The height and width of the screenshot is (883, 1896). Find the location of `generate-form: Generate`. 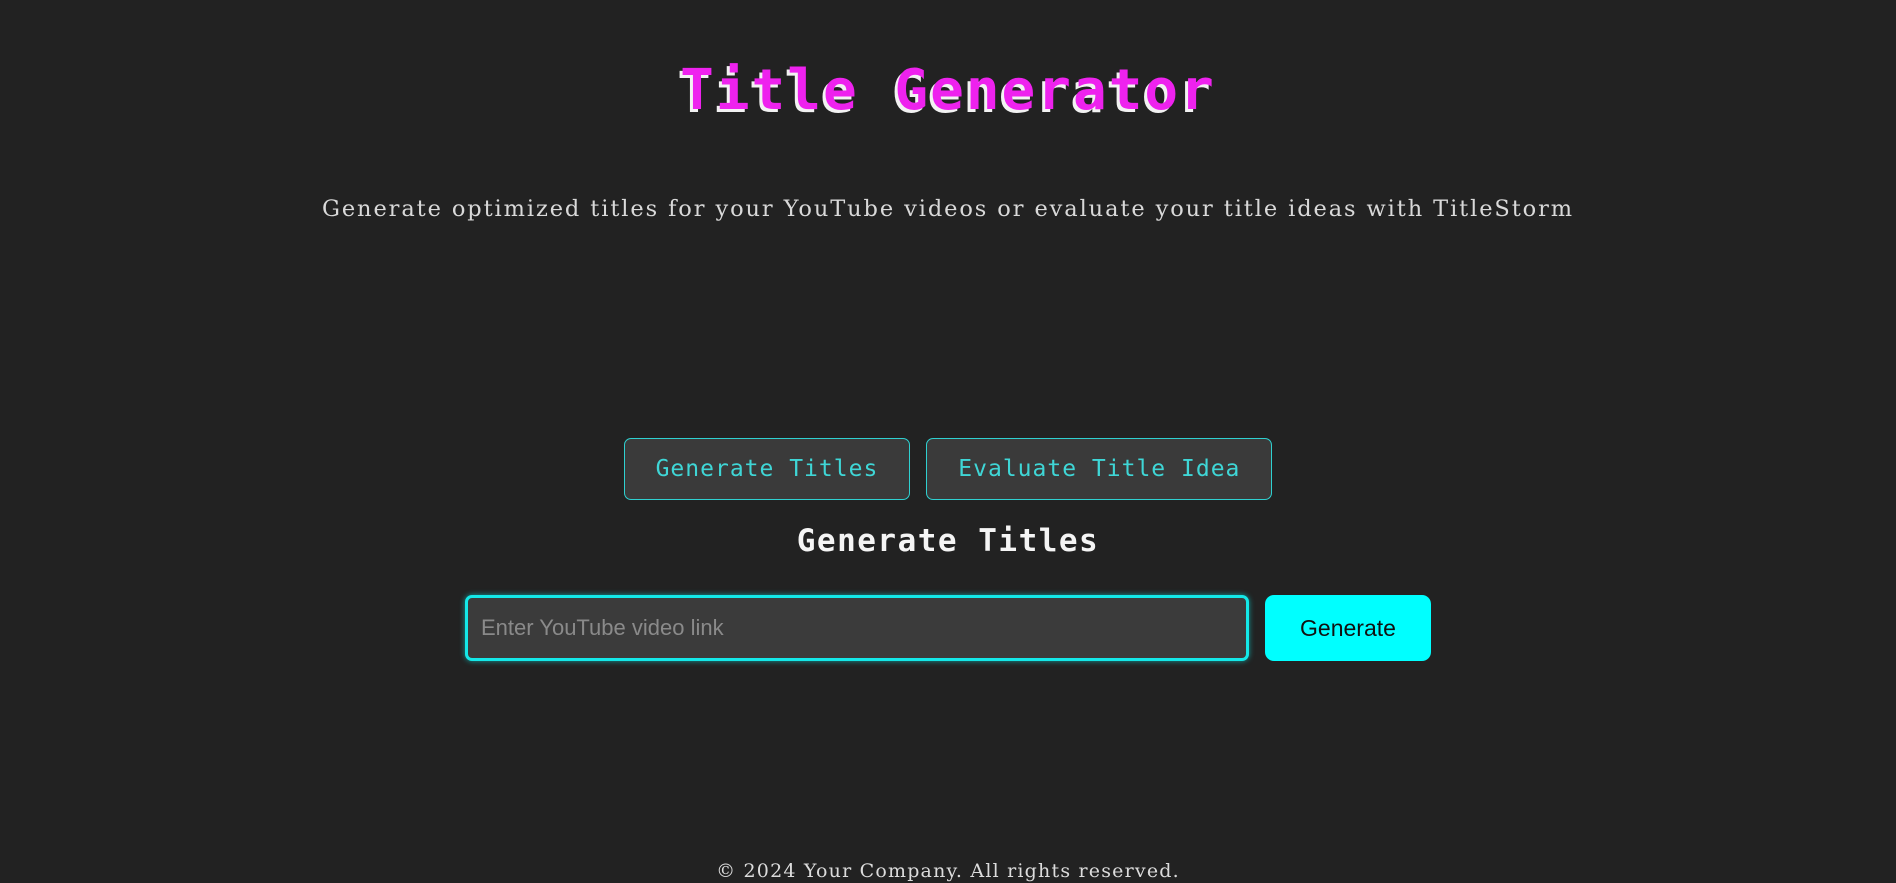

generate-form: Generate is located at coordinates (948, 628).